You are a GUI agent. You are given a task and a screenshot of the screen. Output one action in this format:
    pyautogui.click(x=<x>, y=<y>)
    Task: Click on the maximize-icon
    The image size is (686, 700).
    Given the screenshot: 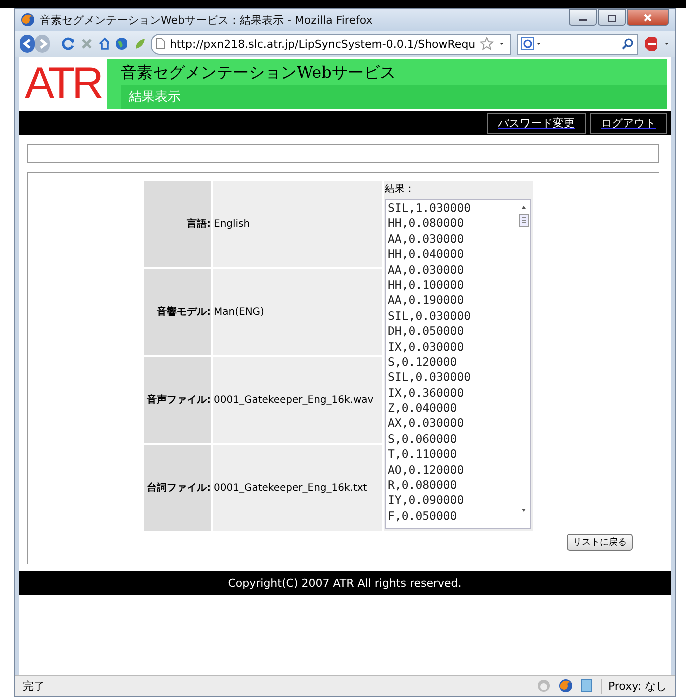 What is the action you would take?
    pyautogui.click(x=612, y=18)
    